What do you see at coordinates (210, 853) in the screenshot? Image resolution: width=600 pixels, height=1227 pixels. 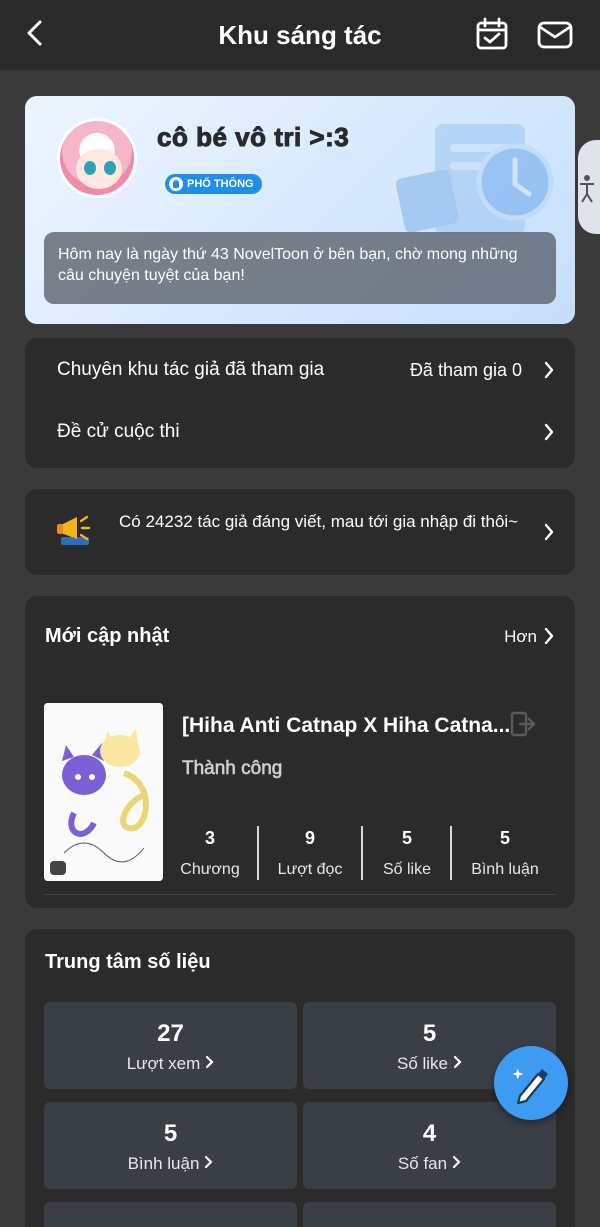 I see `stat-chapters: 3 Chương` at bounding box center [210, 853].